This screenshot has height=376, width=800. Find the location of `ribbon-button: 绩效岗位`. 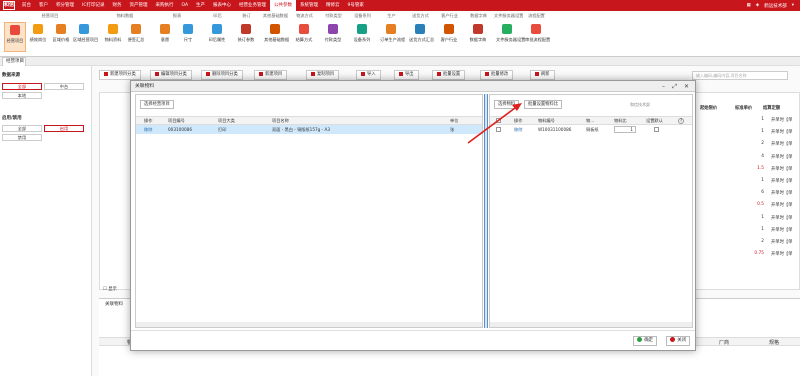

ribbon-button: 绩效岗位 is located at coordinates (38, 37).